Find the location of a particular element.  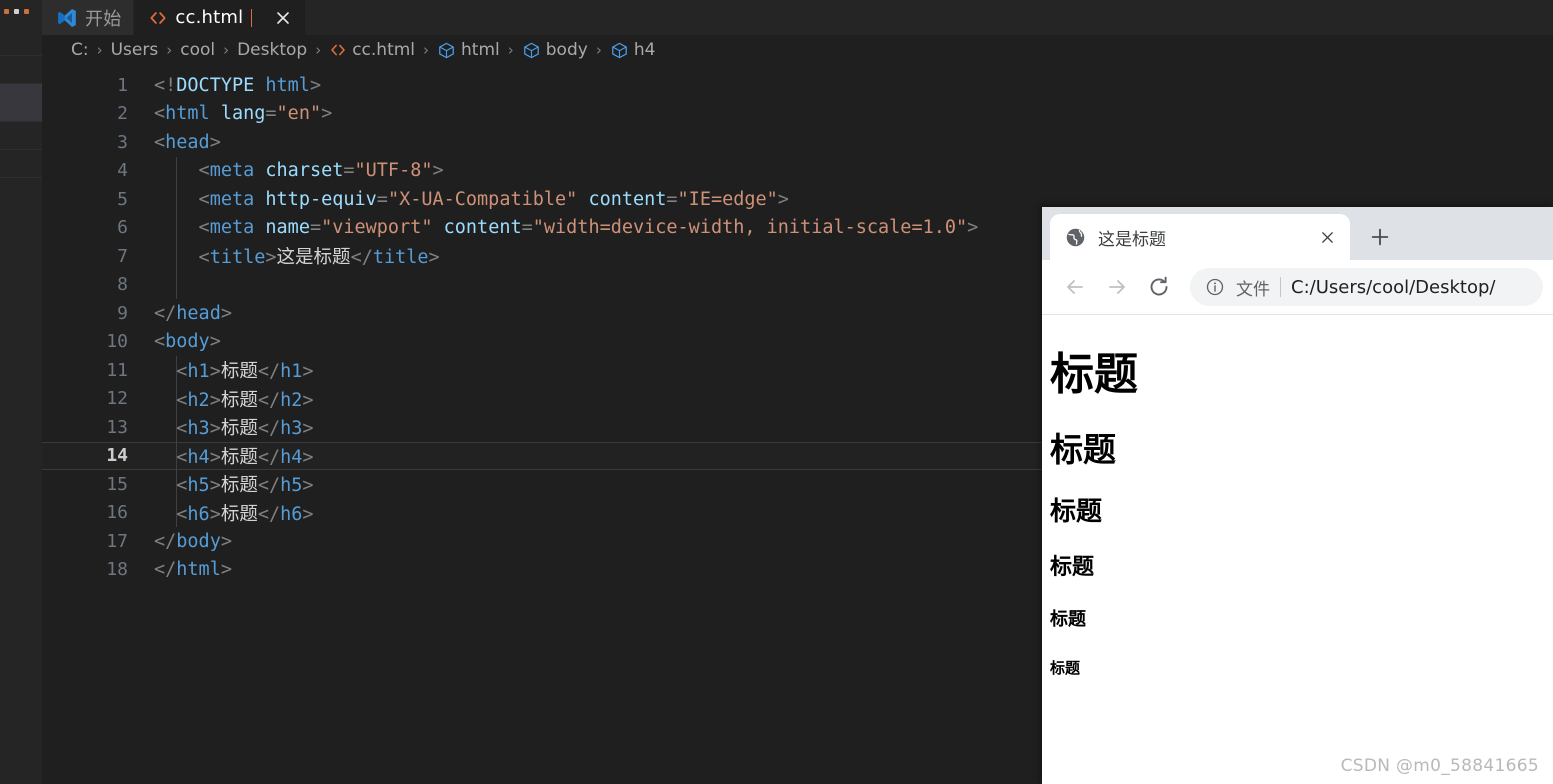

rail-row-selected is located at coordinates (21, 103).